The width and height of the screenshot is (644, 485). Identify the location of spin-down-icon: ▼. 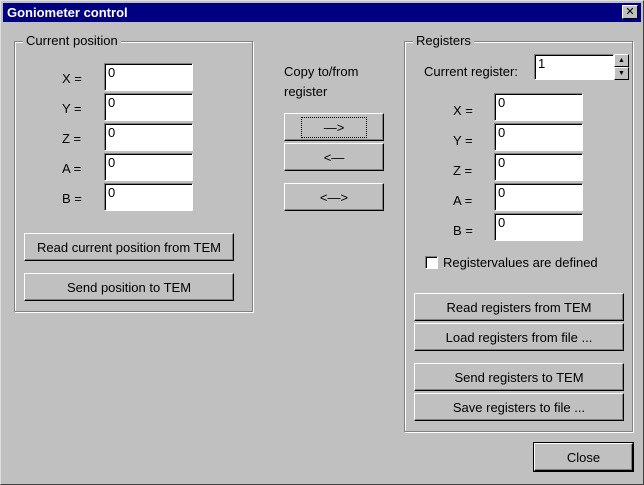
(621, 73).